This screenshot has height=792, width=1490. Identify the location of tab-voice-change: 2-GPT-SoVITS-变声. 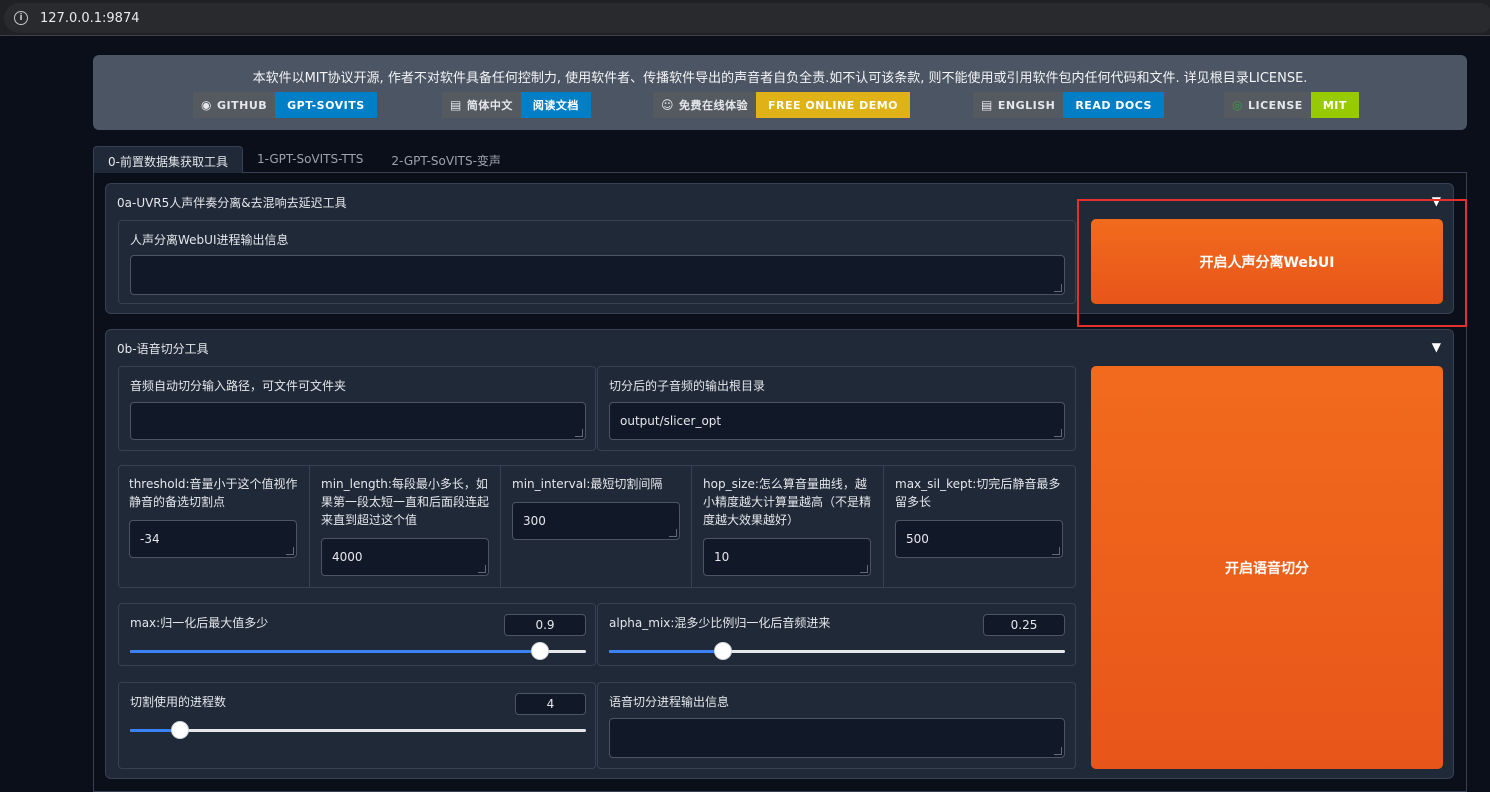
(445, 159).